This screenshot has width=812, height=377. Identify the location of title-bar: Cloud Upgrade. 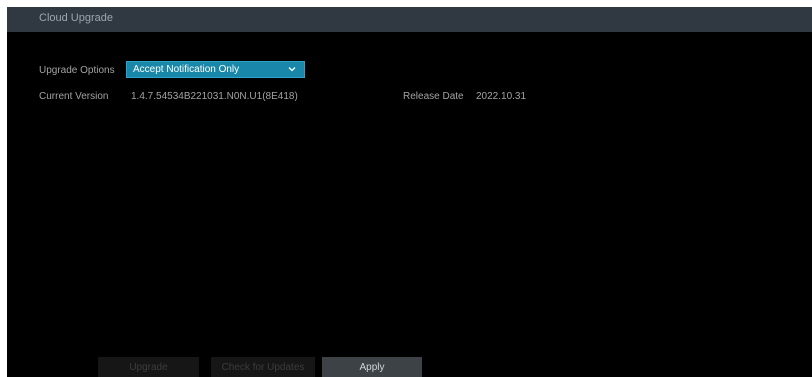
(409, 19).